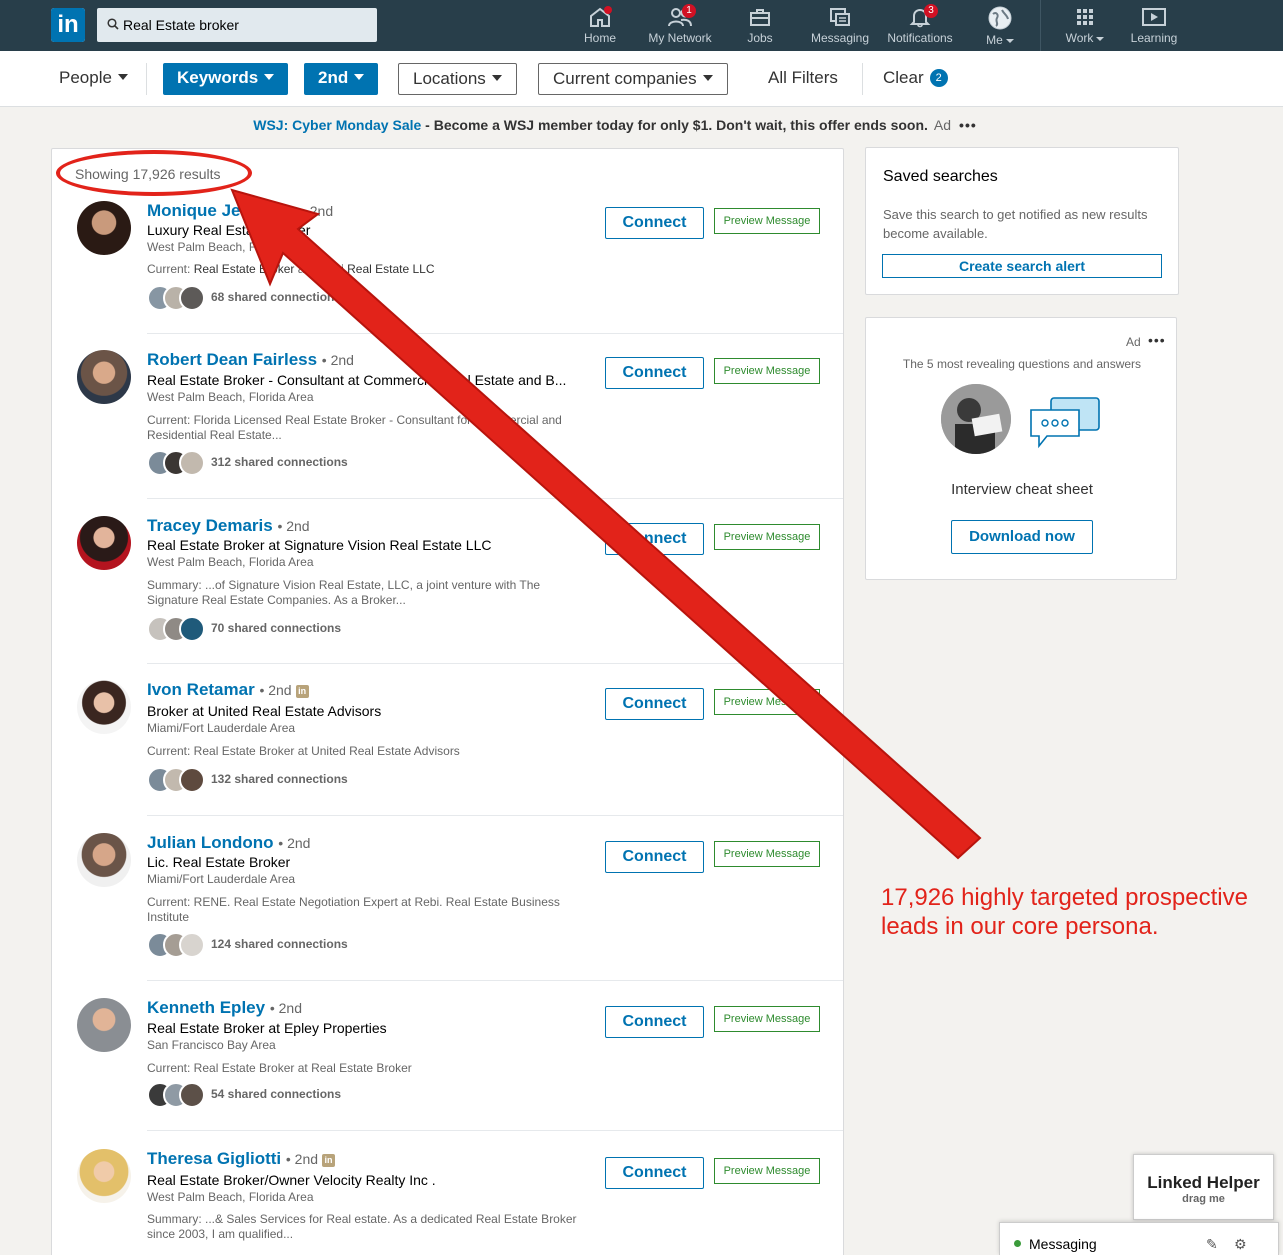 The image size is (1283, 1255). What do you see at coordinates (1085, 26) in the screenshot?
I see `nav-work: Work` at bounding box center [1085, 26].